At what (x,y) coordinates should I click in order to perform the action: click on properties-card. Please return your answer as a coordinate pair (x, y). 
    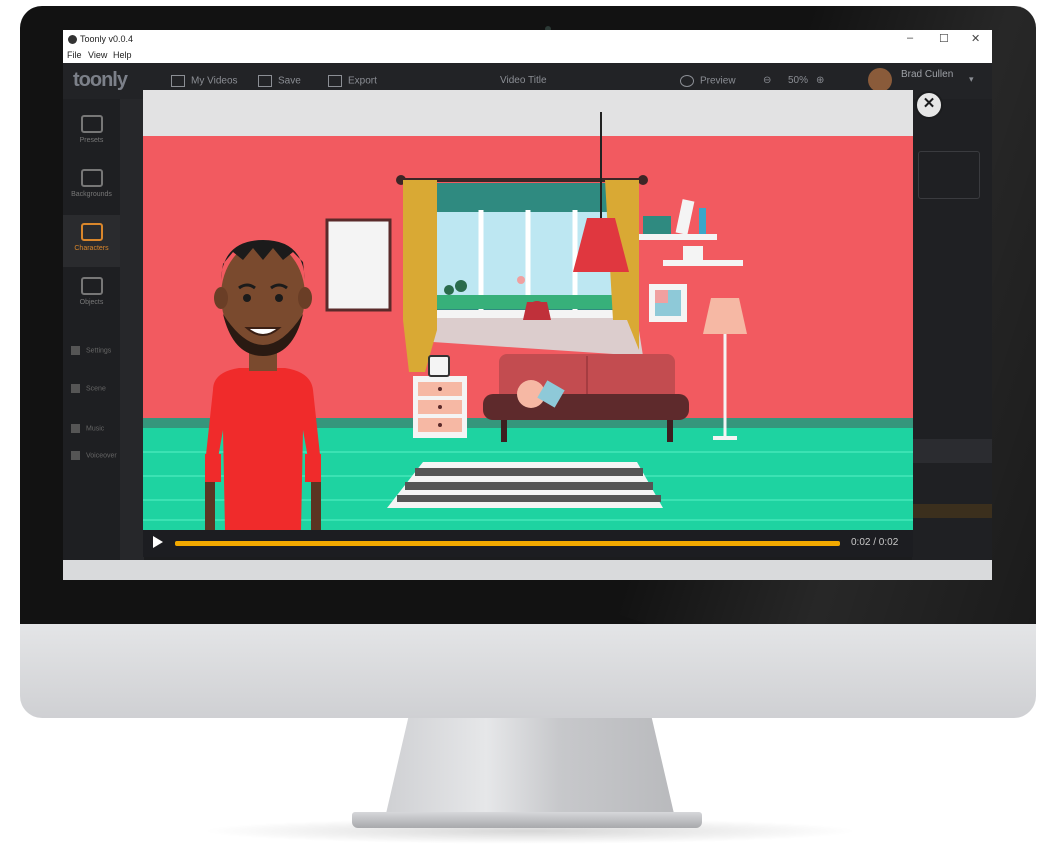
    Looking at the image, I should click on (949, 175).